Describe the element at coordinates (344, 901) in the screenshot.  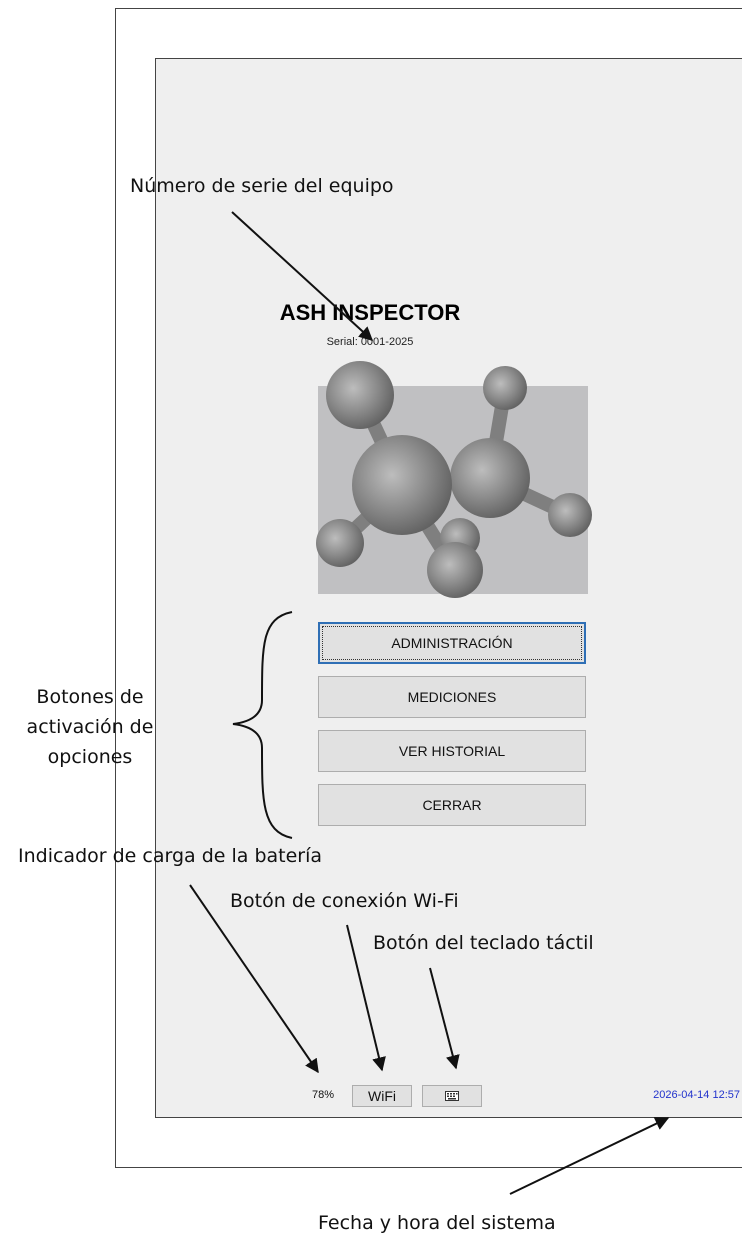
I see `annotation-wifi-button: Botón de conexión Wi-Fi` at that location.